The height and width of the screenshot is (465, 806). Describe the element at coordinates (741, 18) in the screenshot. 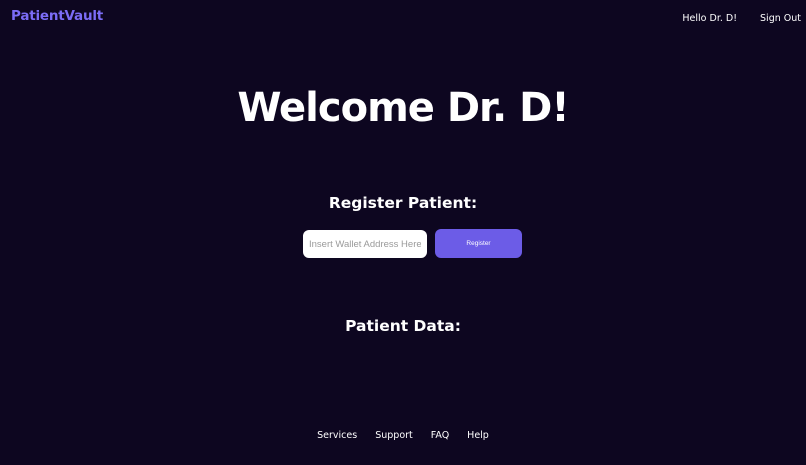

I see `top-nav: Hello Dr. D! Sign Out` at that location.